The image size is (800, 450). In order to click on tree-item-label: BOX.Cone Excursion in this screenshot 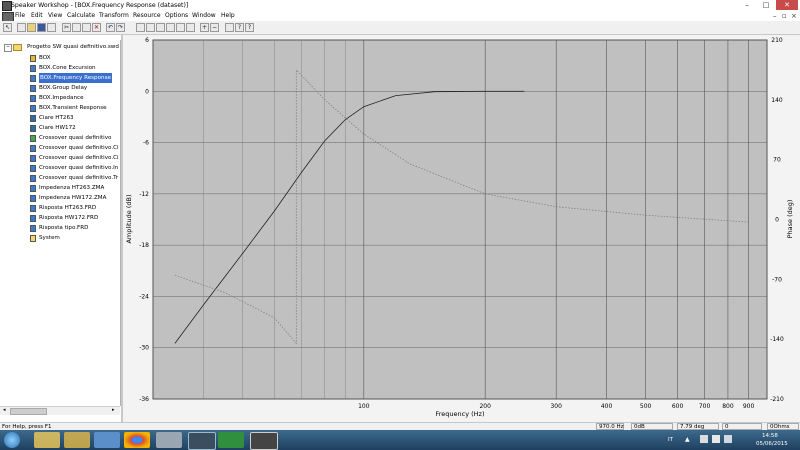, I will do `click(67, 68)`.